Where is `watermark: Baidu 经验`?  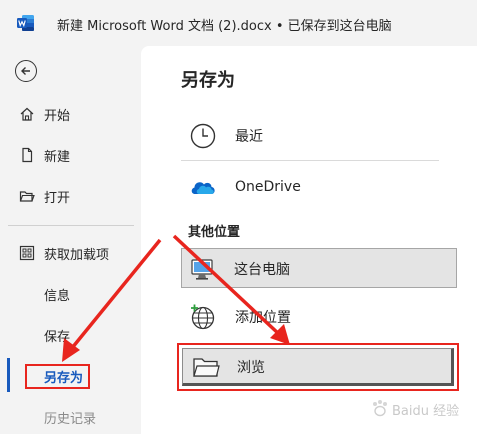 watermark: Baidu 经验 is located at coordinates (418, 408).